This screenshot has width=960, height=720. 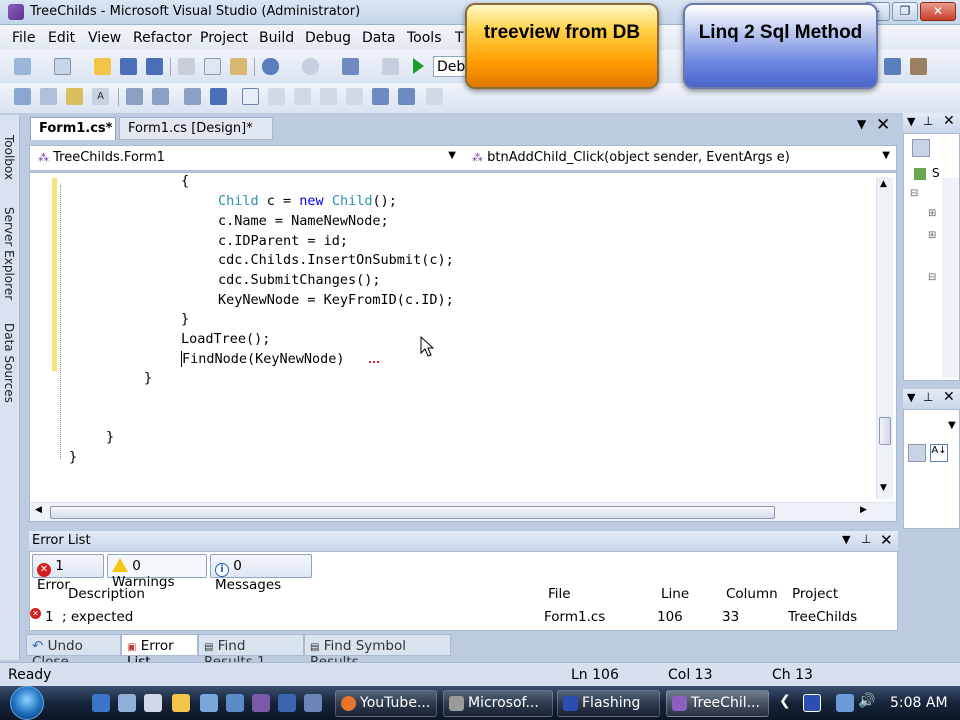 I want to click on horizontal-scrollbar: ◀ ▶, so click(x=463, y=511).